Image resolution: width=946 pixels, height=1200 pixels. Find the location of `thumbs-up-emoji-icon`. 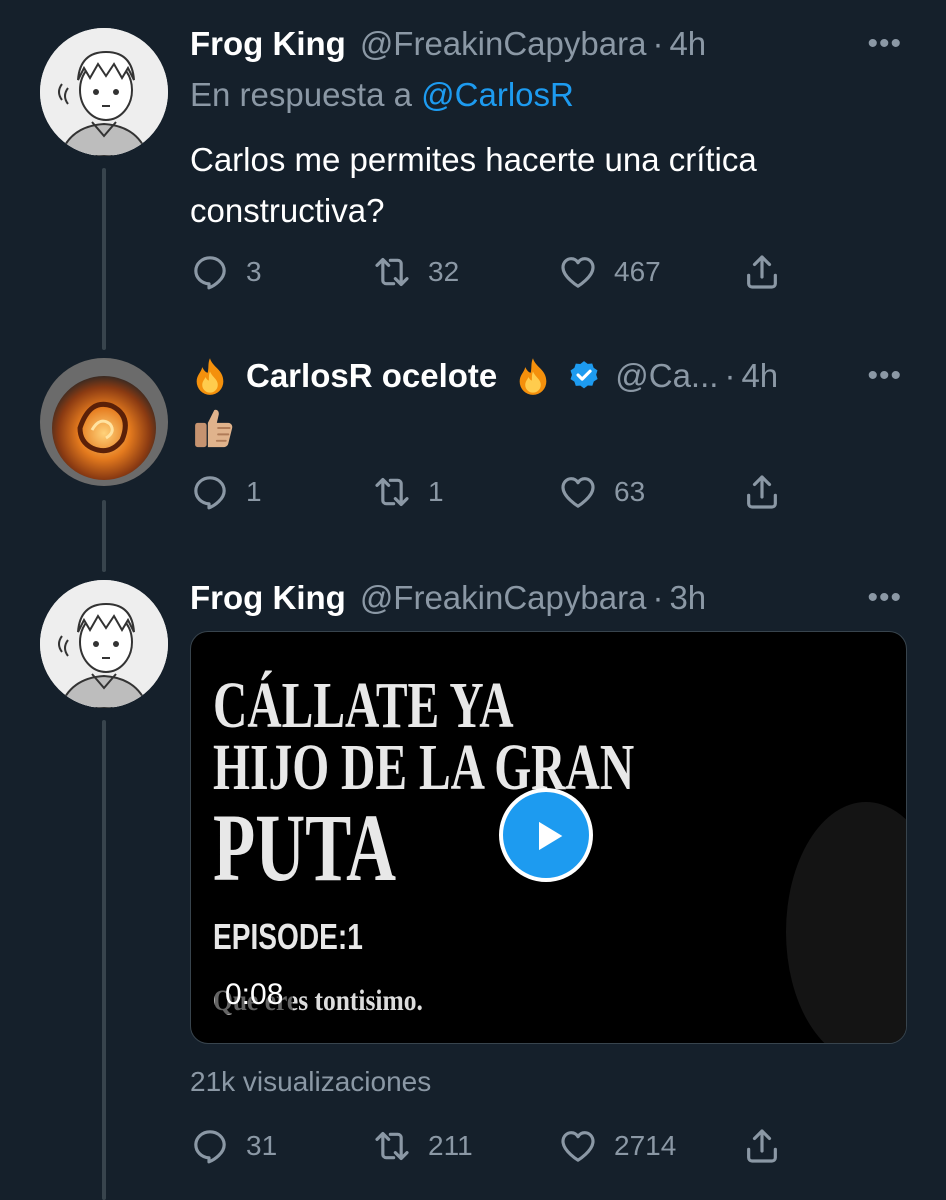

thumbs-up-emoji-icon is located at coordinates (214, 429).